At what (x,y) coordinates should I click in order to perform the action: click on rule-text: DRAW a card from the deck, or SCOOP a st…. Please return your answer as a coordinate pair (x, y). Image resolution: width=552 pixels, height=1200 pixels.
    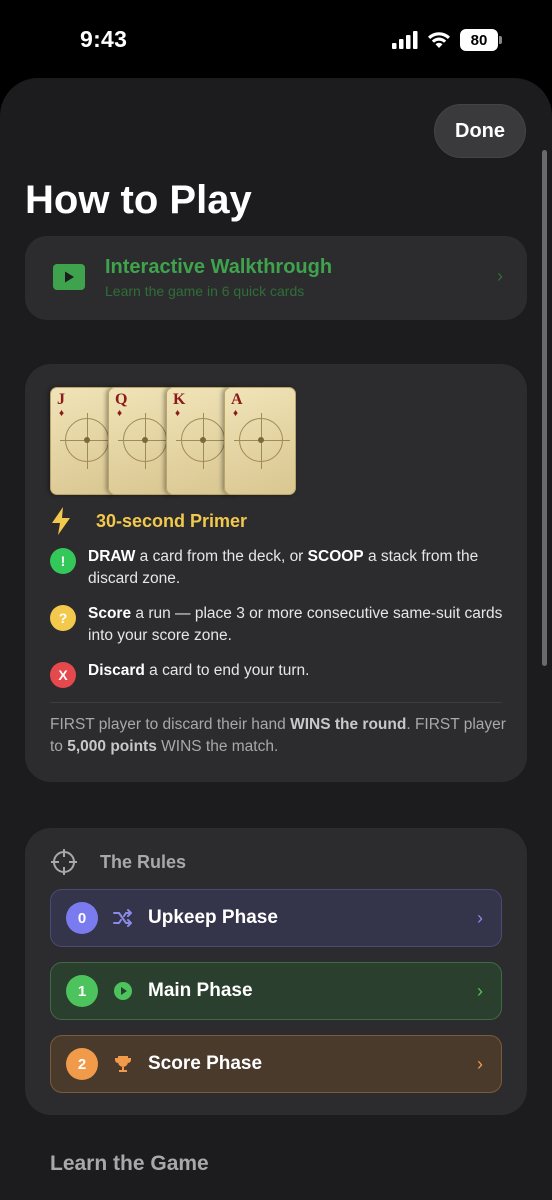
    Looking at the image, I should click on (283, 567).